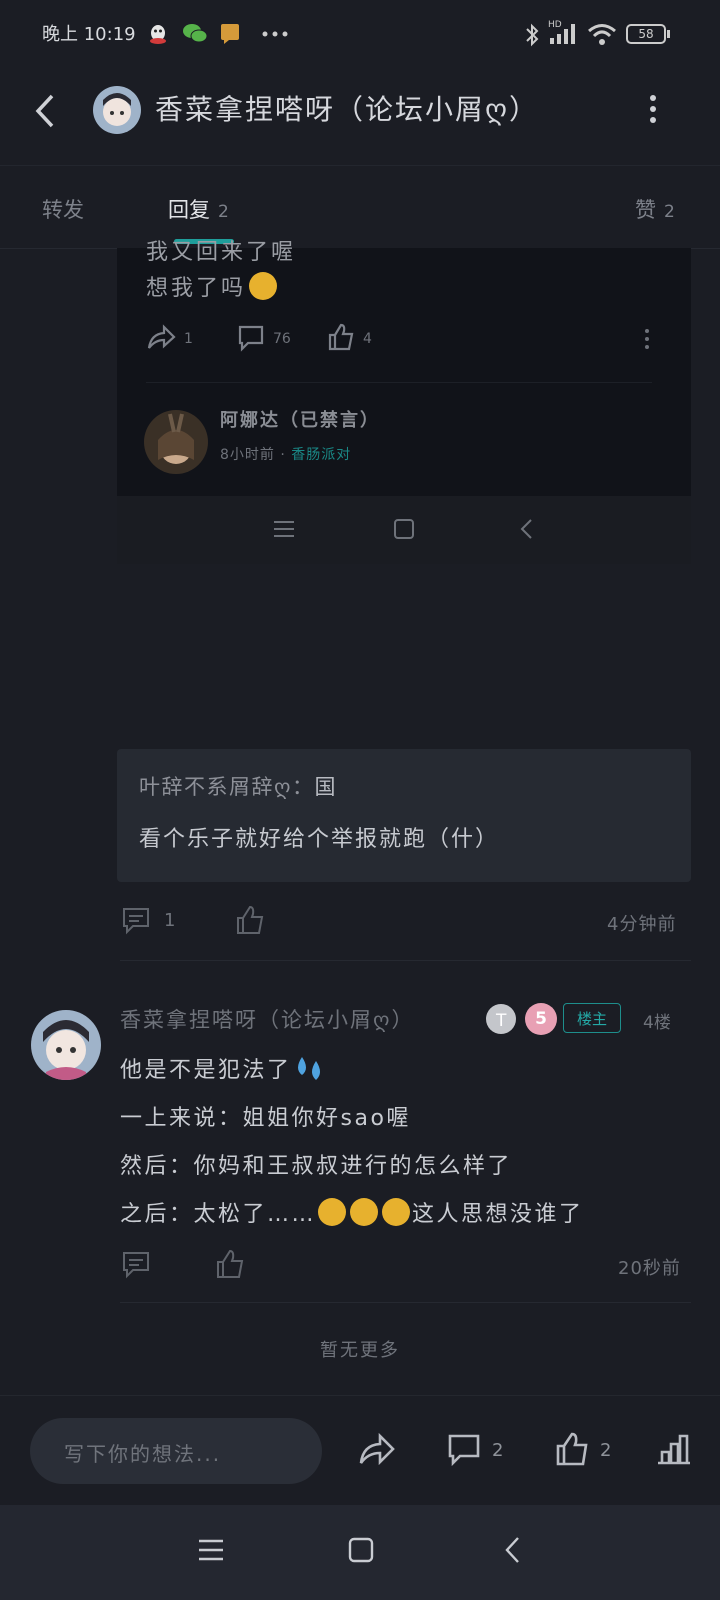 The height and width of the screenshot is (1600, 720). I want to click on comment-author-name: 香菜拿捏嗒呀（论坛小屑ღ）, so click(267, 1019).